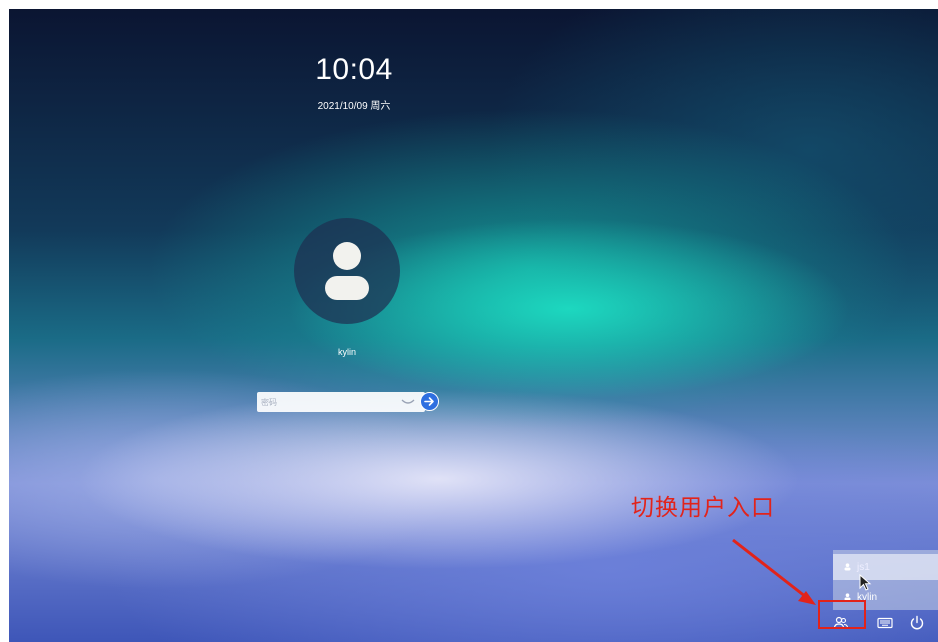  What do you see at coordinates (346, 352) in the screenshot?
I see `username-label: kylin` at bounding box center [346, 352].